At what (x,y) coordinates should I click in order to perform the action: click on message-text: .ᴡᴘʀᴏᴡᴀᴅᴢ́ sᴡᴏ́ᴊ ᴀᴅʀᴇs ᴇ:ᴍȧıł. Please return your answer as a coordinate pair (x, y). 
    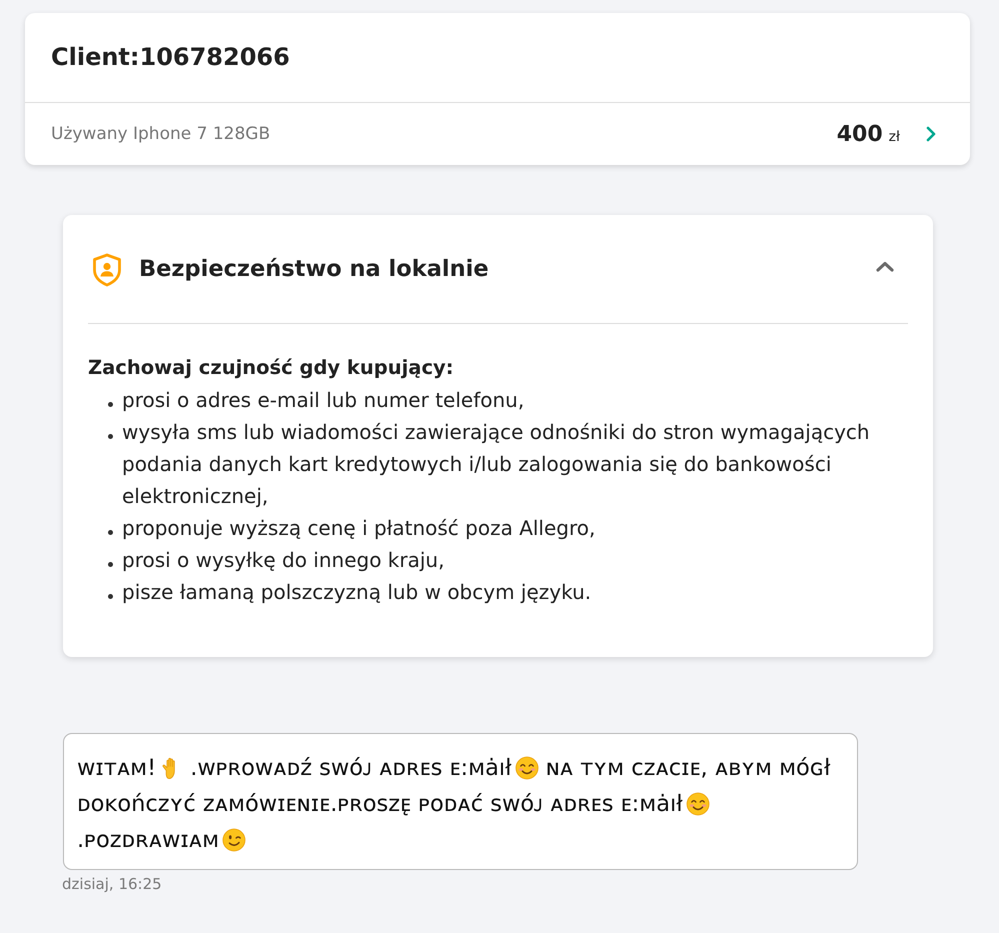
    Looking at the image, I should click on (351, 768).